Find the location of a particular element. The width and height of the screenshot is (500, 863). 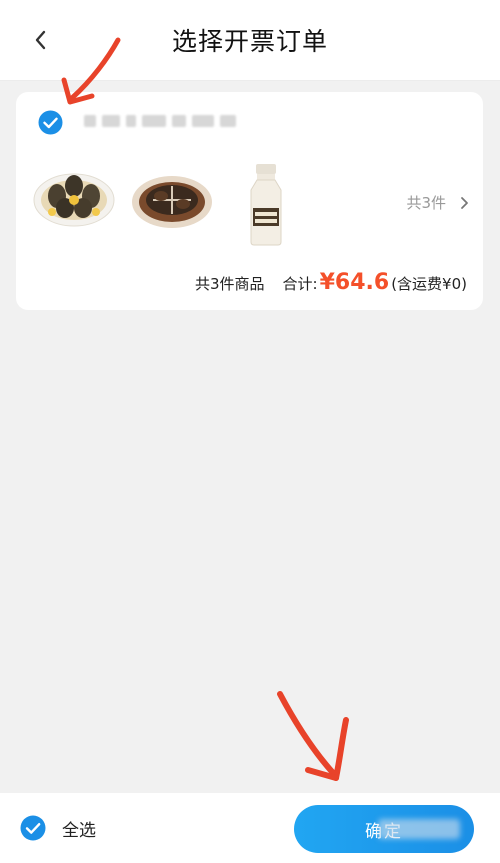

order-id: ■■■■ 54 13: ■■■ is located at coordinates (179, 121).